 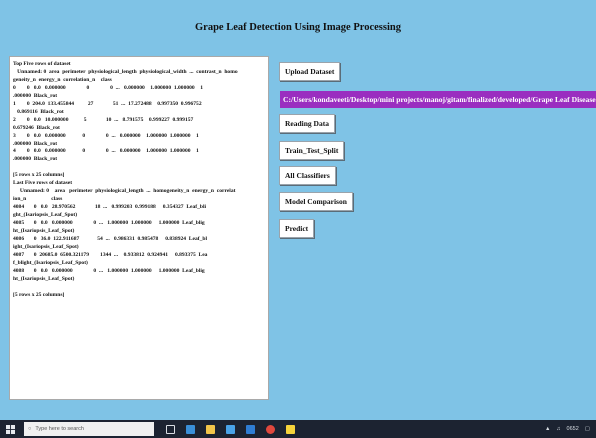 I want to click on upload-dataset-button: Upload Dataset, so click(x=310, y=71).